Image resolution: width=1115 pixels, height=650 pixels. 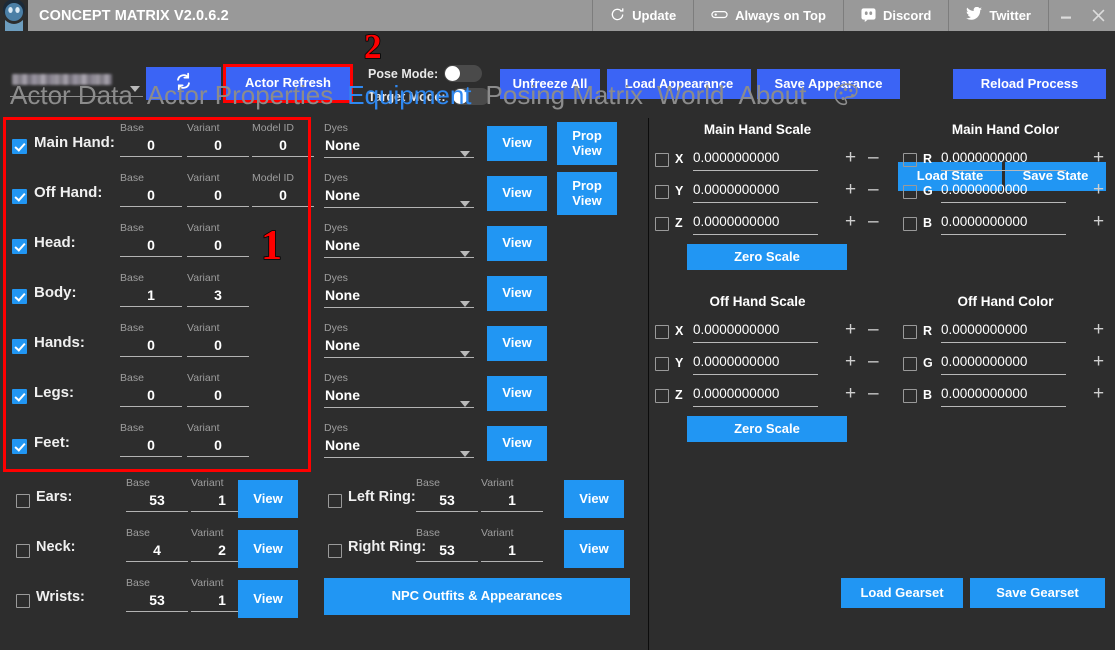 I want to click on numeric-checkbox-main-hand-color-g, so click(x=910, y=192).